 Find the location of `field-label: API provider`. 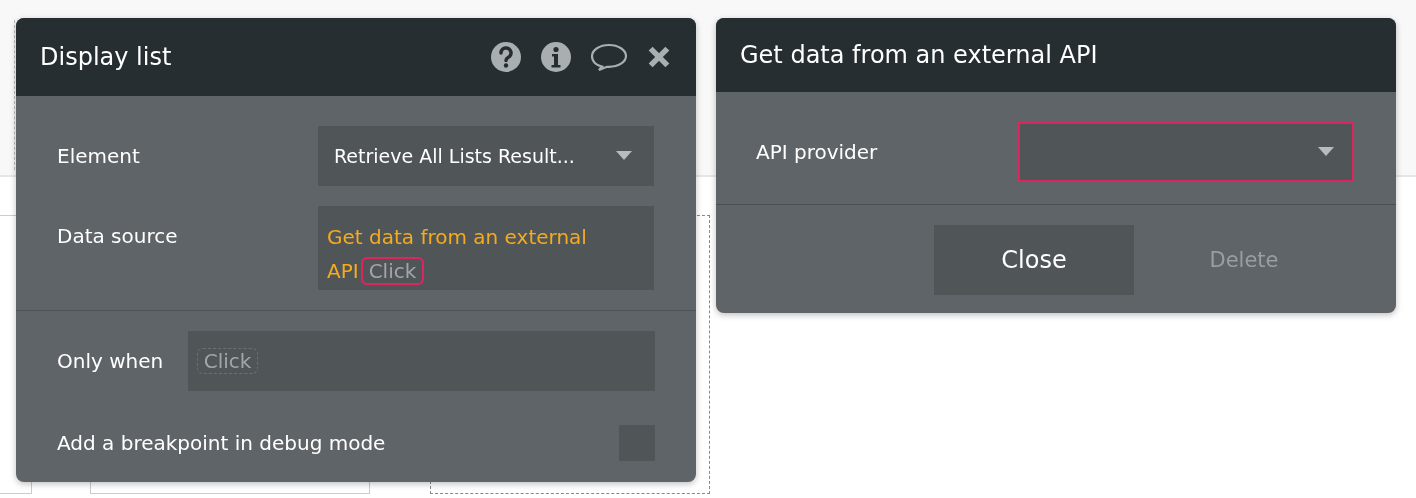

field-label: API provider is located at coordinates (817, 152).